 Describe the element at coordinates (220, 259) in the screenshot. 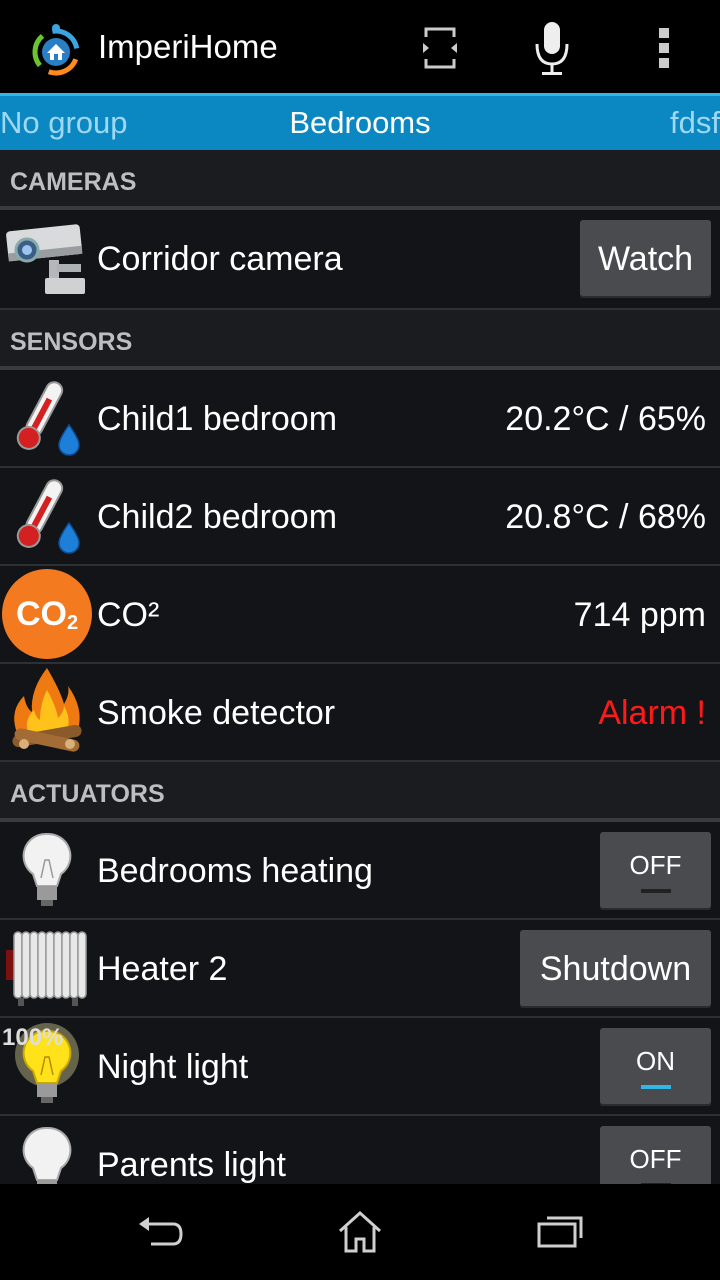

I see `device-name: Corridor camera` at that location.